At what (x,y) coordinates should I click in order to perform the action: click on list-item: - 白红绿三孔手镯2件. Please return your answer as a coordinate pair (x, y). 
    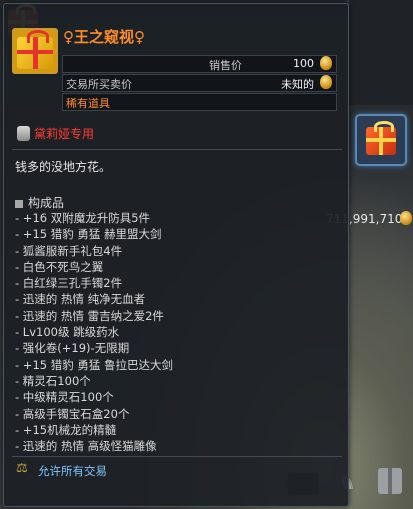
    Looking at the image, I should click on (69, 283).